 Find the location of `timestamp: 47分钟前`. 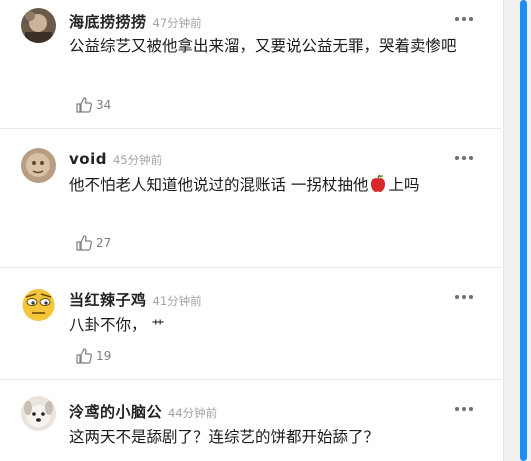

timestamp: 47分钟前 is located at coordinates (177, 23).